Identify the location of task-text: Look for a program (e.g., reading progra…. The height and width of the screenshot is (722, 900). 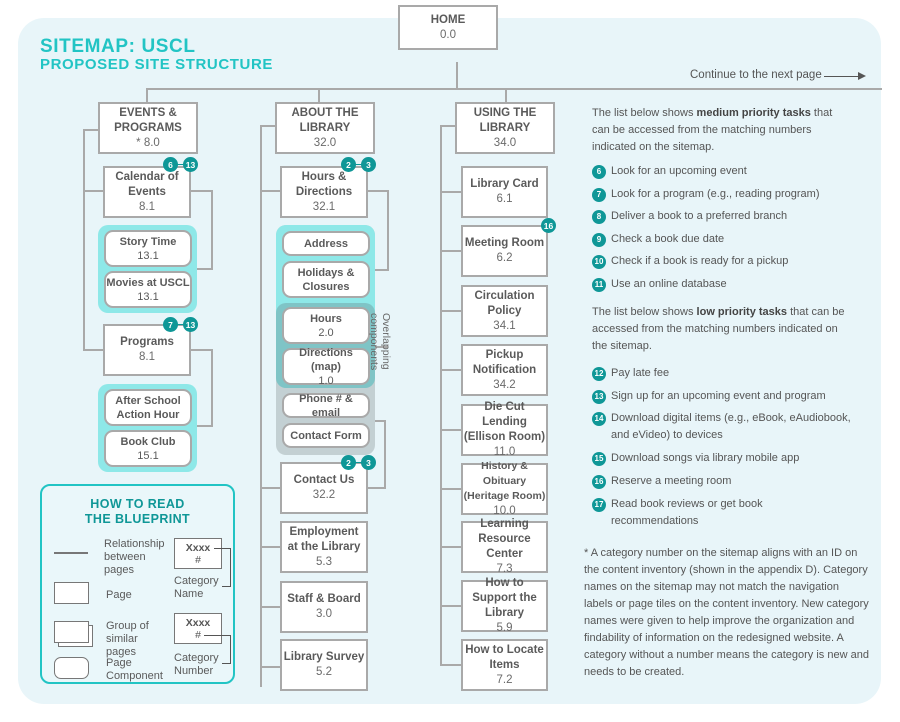
(715, 194).